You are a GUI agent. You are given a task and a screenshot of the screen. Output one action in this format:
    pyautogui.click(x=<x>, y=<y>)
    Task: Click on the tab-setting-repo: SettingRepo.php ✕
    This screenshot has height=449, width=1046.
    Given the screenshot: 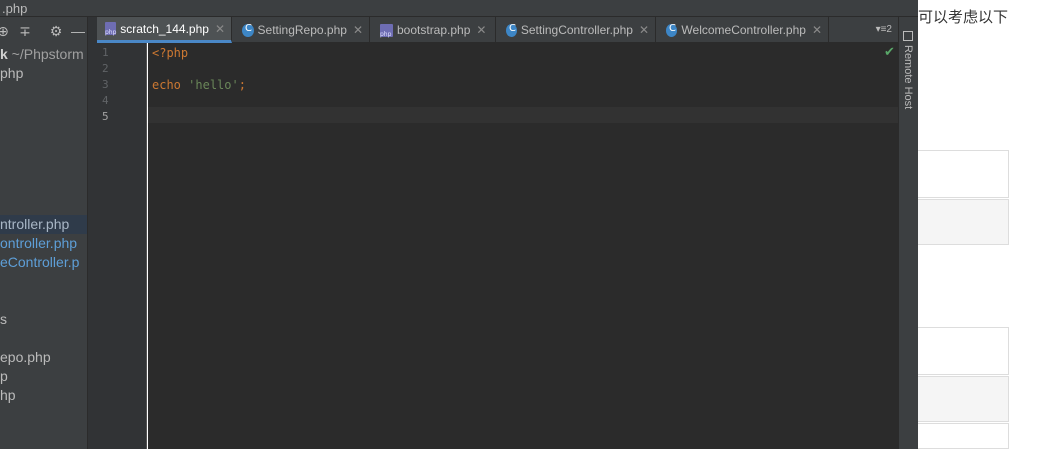 What is the action you would take?
    pyautogui.click(x=302, y=30)
    